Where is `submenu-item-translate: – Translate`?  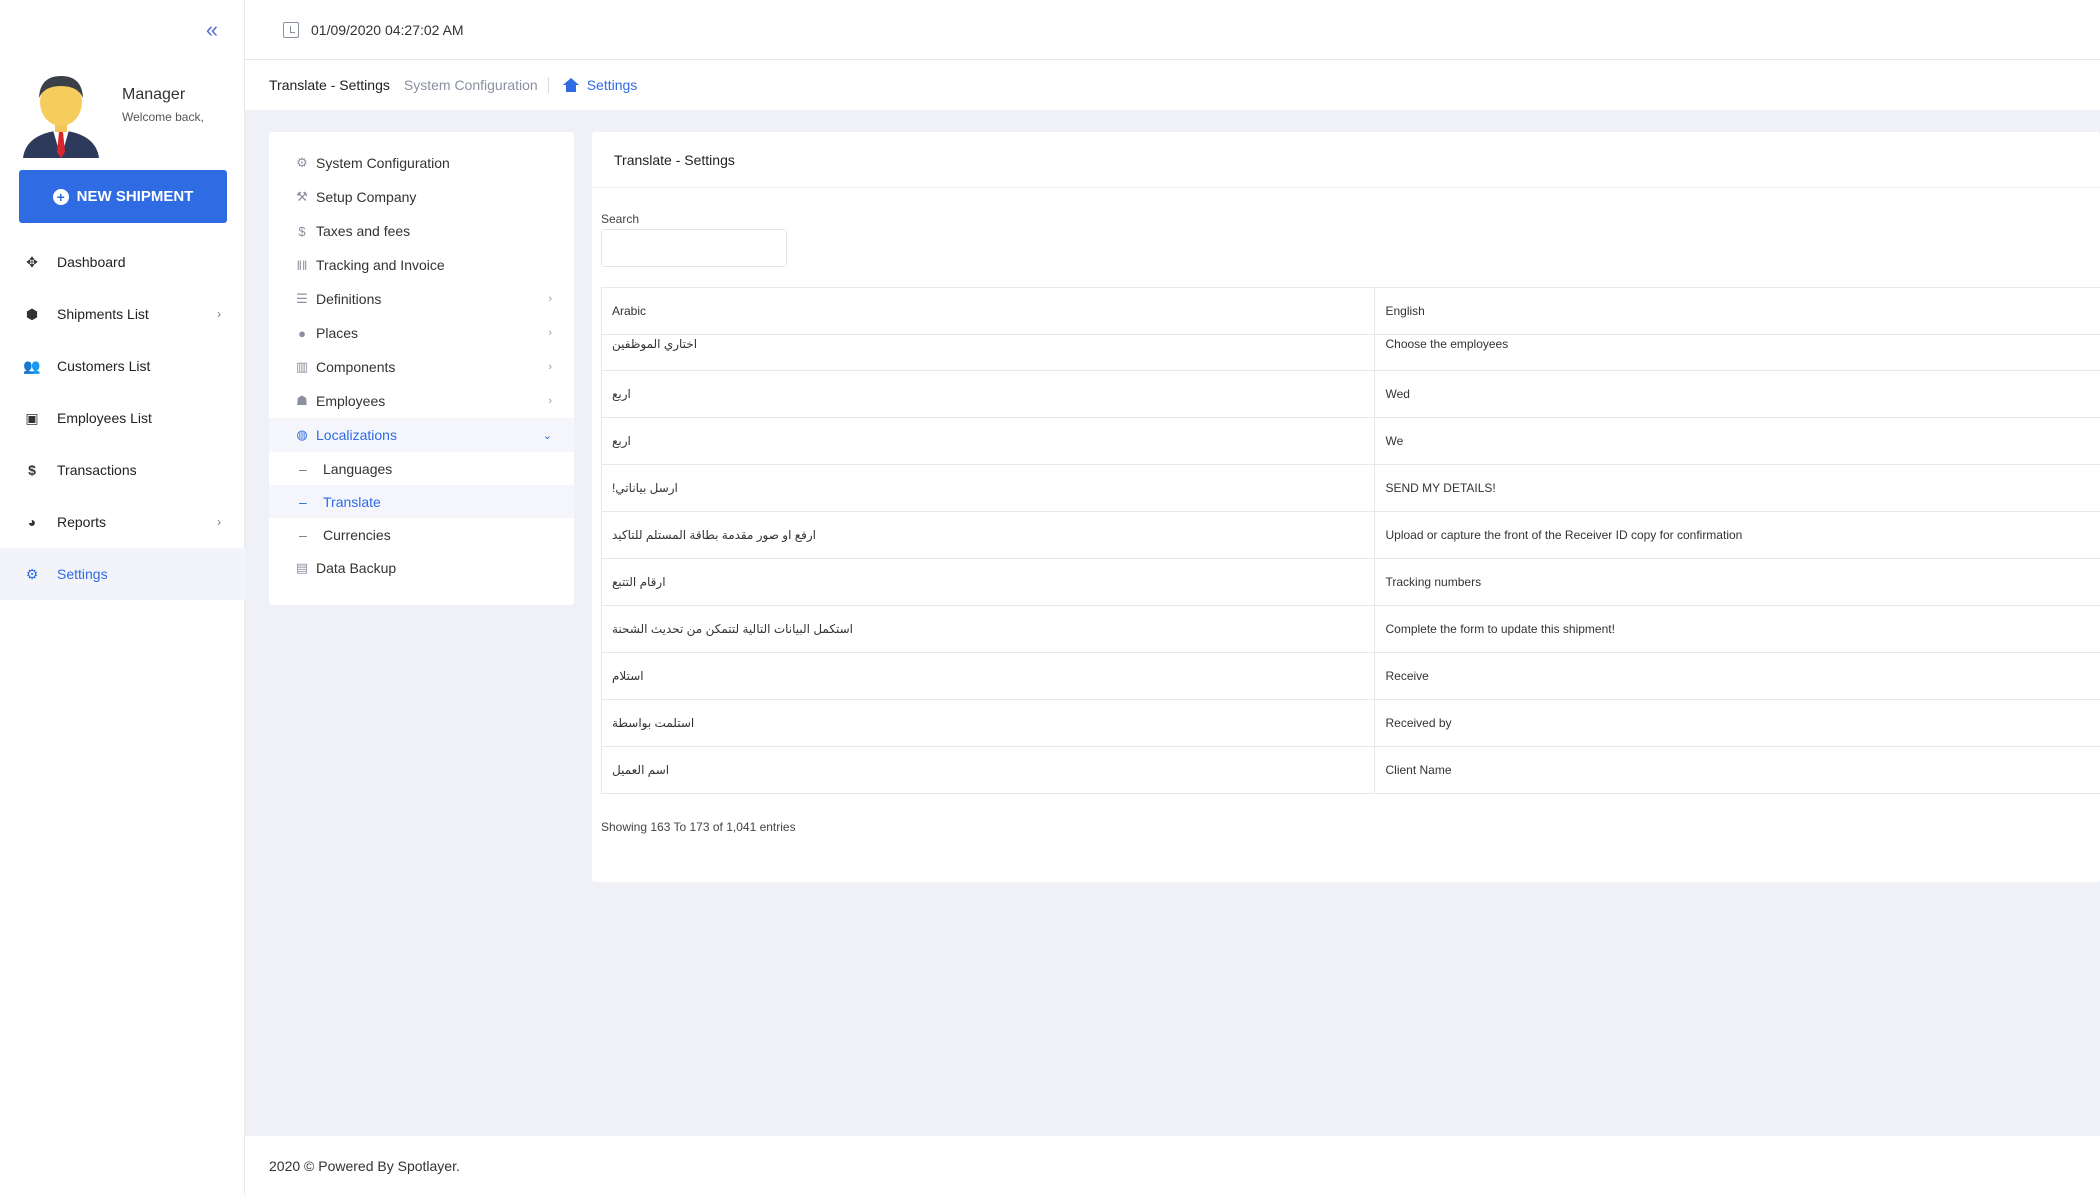 submenu-item-translate: – Translate is located at coordinates (421, 501).